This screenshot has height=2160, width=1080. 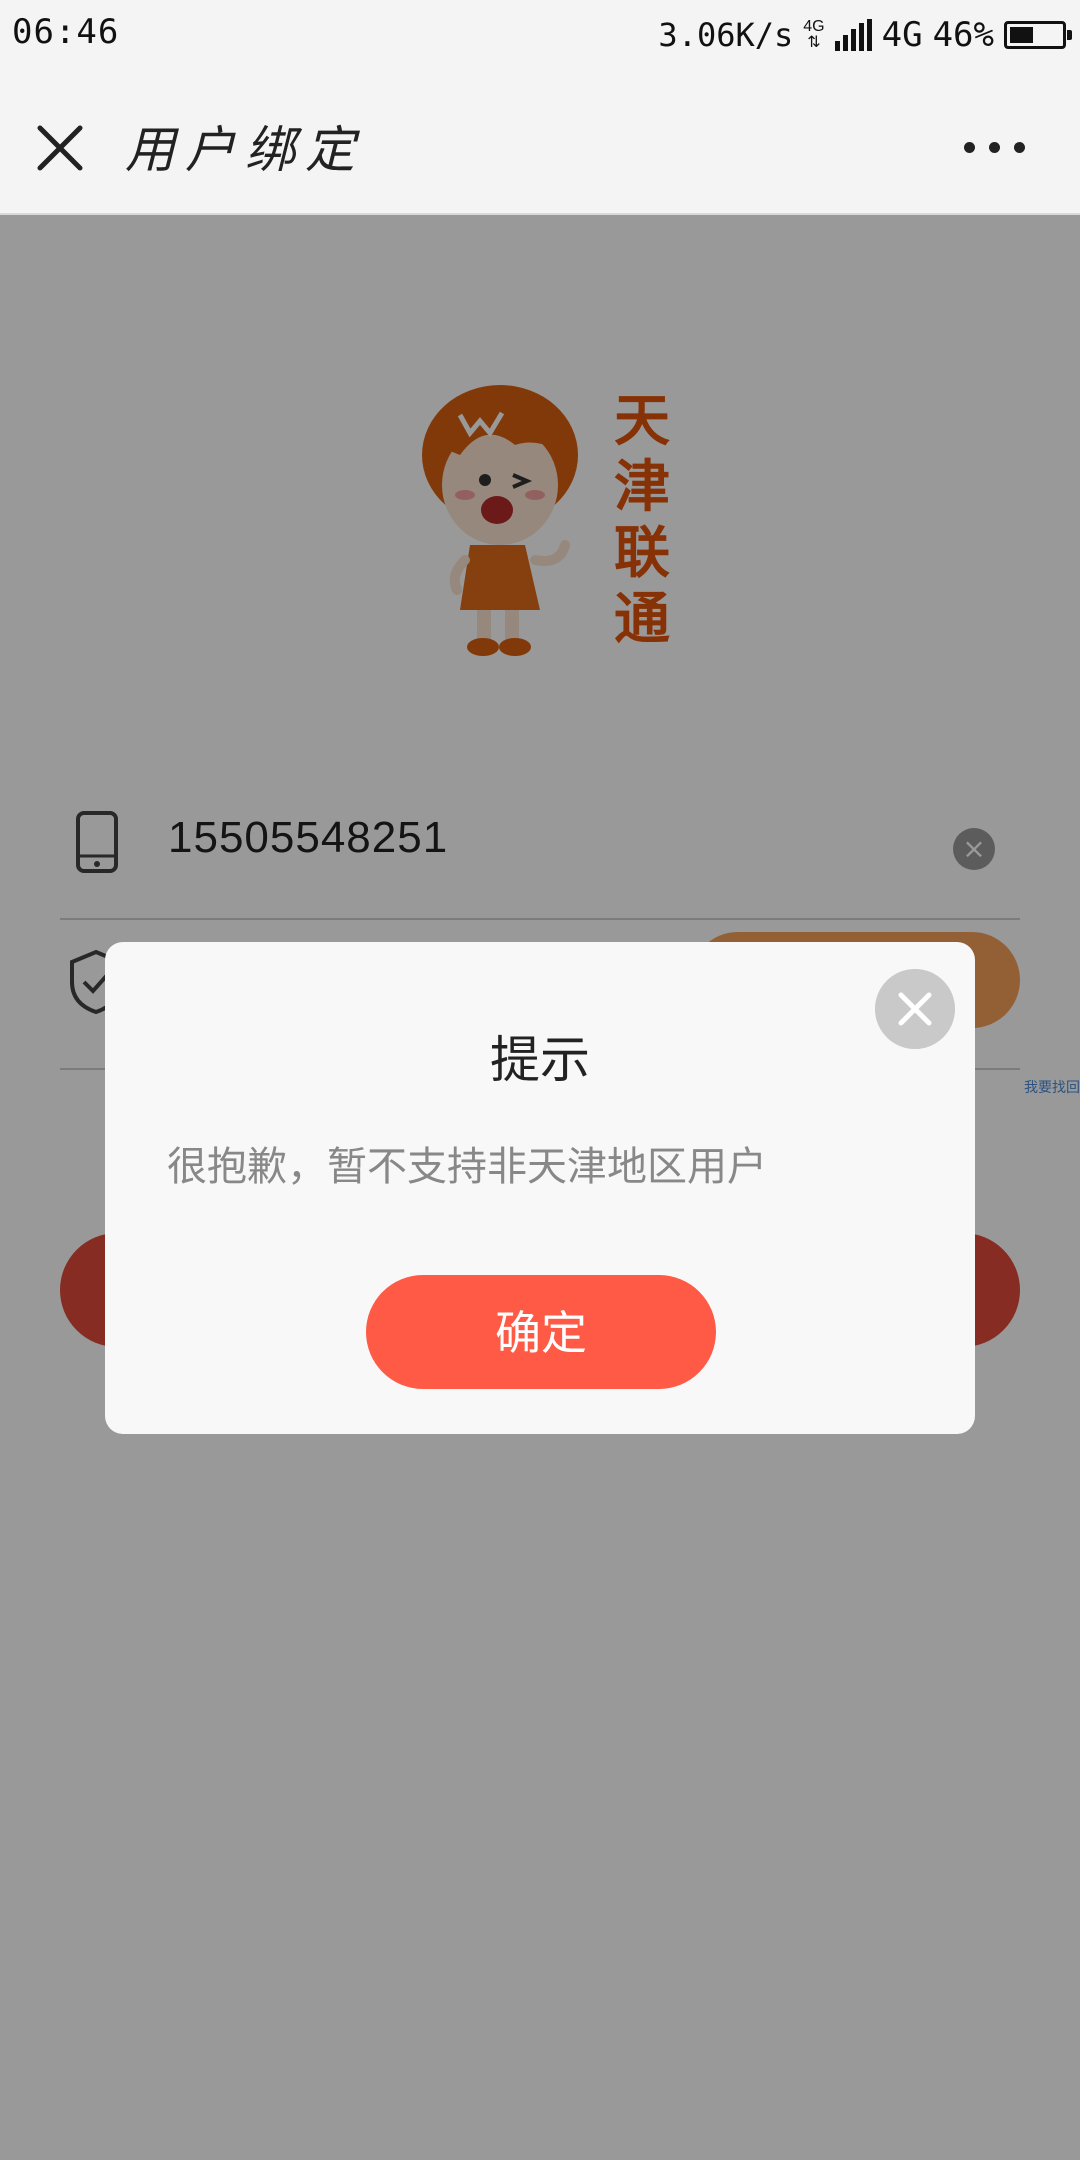 What do you see at coordinates (726, 35) in the screenshot?
I see `net-speed: 3.06K/s` at bounding box center [726, 35].